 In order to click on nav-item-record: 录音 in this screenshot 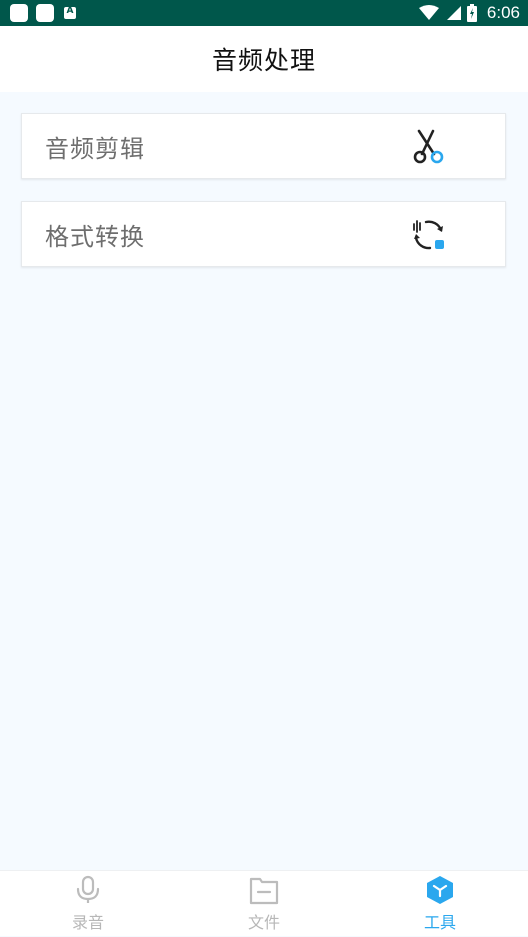, I will do `click(88, 904)`.